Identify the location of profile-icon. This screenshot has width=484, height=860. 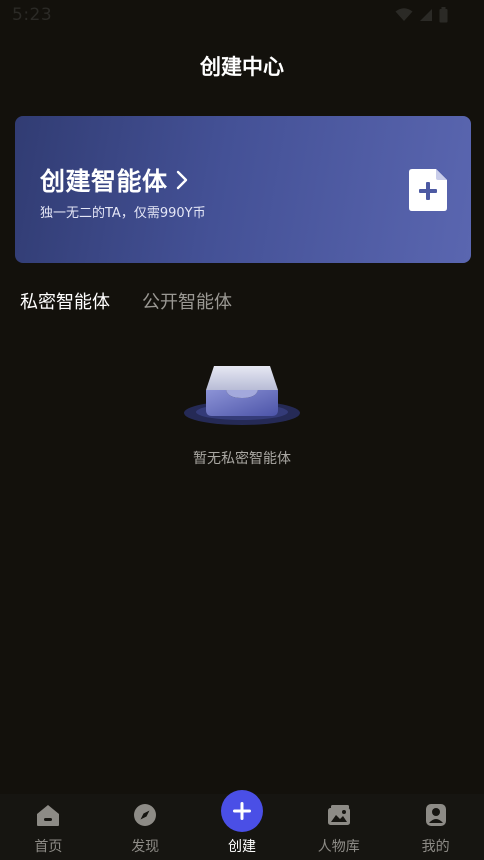
(435, 815).